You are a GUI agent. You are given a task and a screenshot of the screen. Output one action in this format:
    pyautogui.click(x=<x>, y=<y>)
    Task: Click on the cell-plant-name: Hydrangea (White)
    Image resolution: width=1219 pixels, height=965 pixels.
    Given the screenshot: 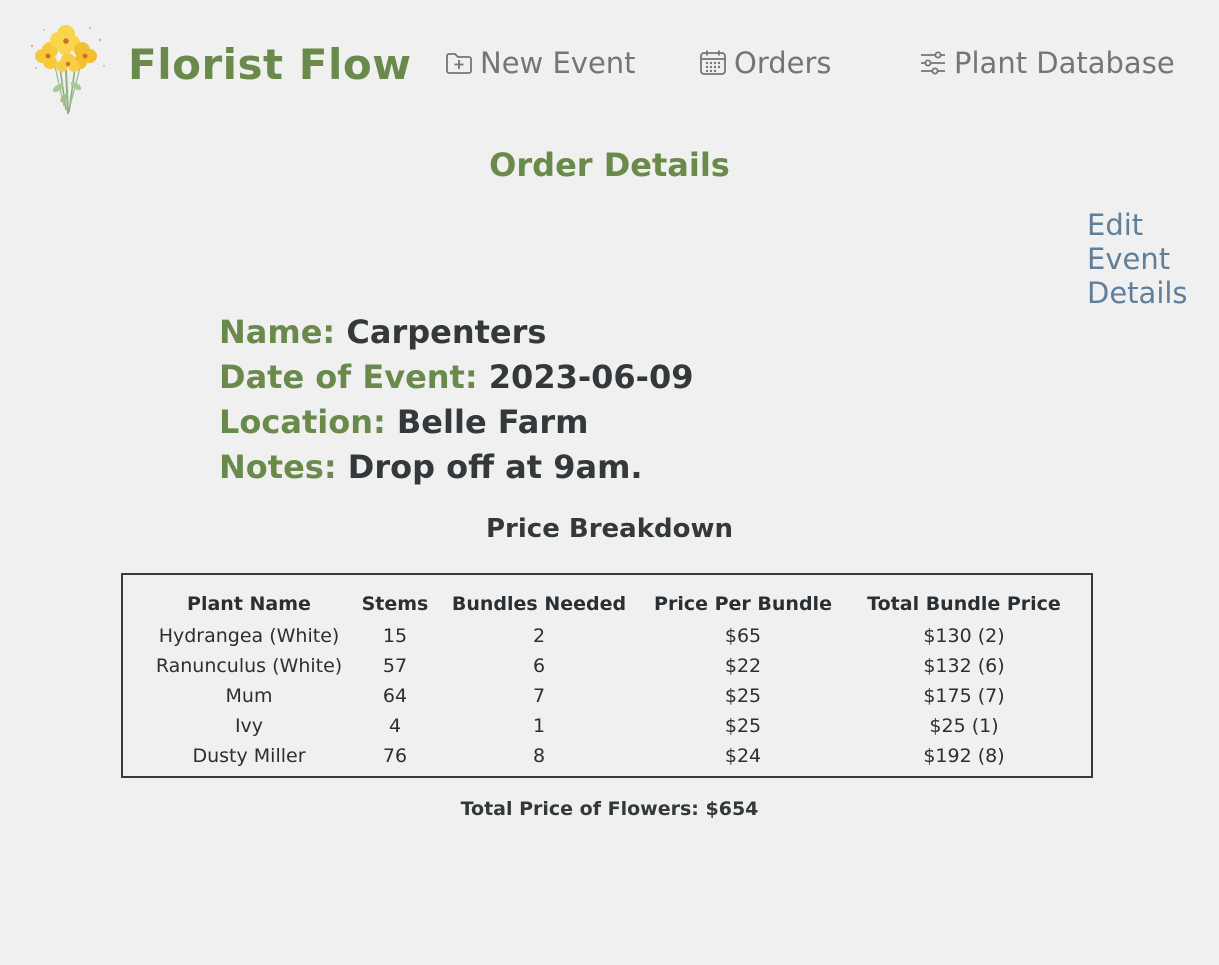 What is the action you would take?
    pyautogui.click(x=249, y=636)
    